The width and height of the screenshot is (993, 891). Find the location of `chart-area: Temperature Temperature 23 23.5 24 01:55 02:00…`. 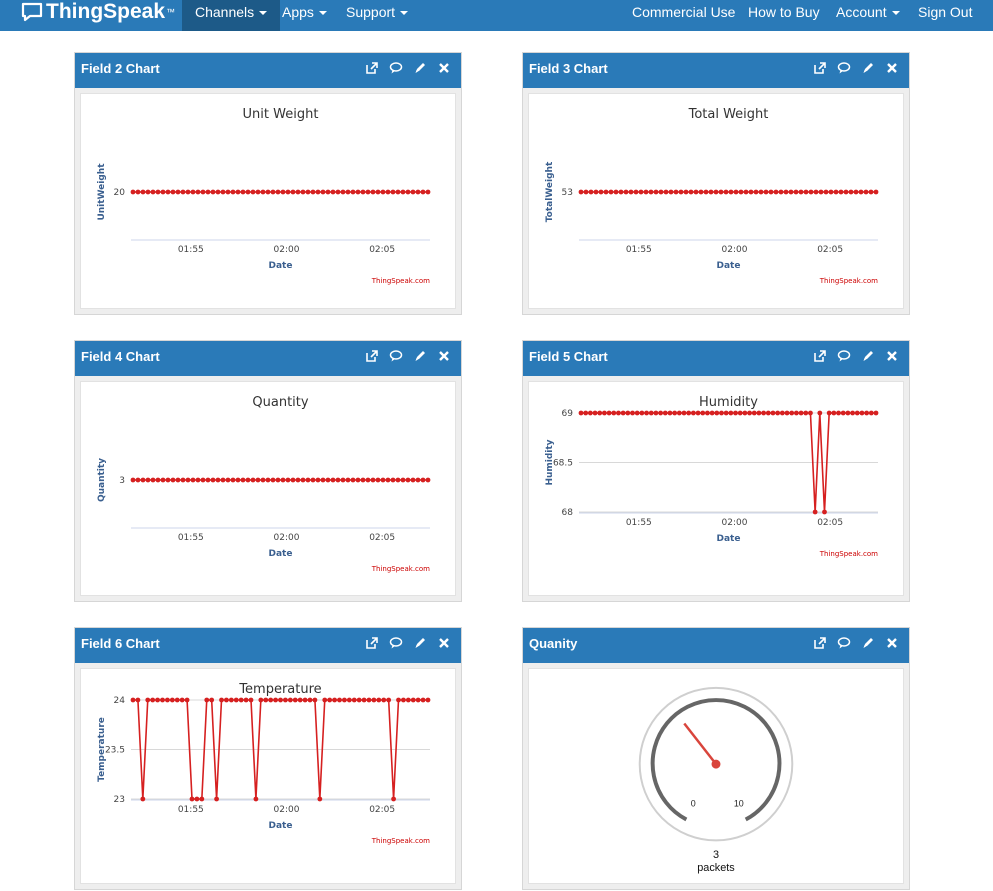

chart-area: Temperature Temperature 23 23.5 24 01:55 02:00… is located at coordinates (268, 776).